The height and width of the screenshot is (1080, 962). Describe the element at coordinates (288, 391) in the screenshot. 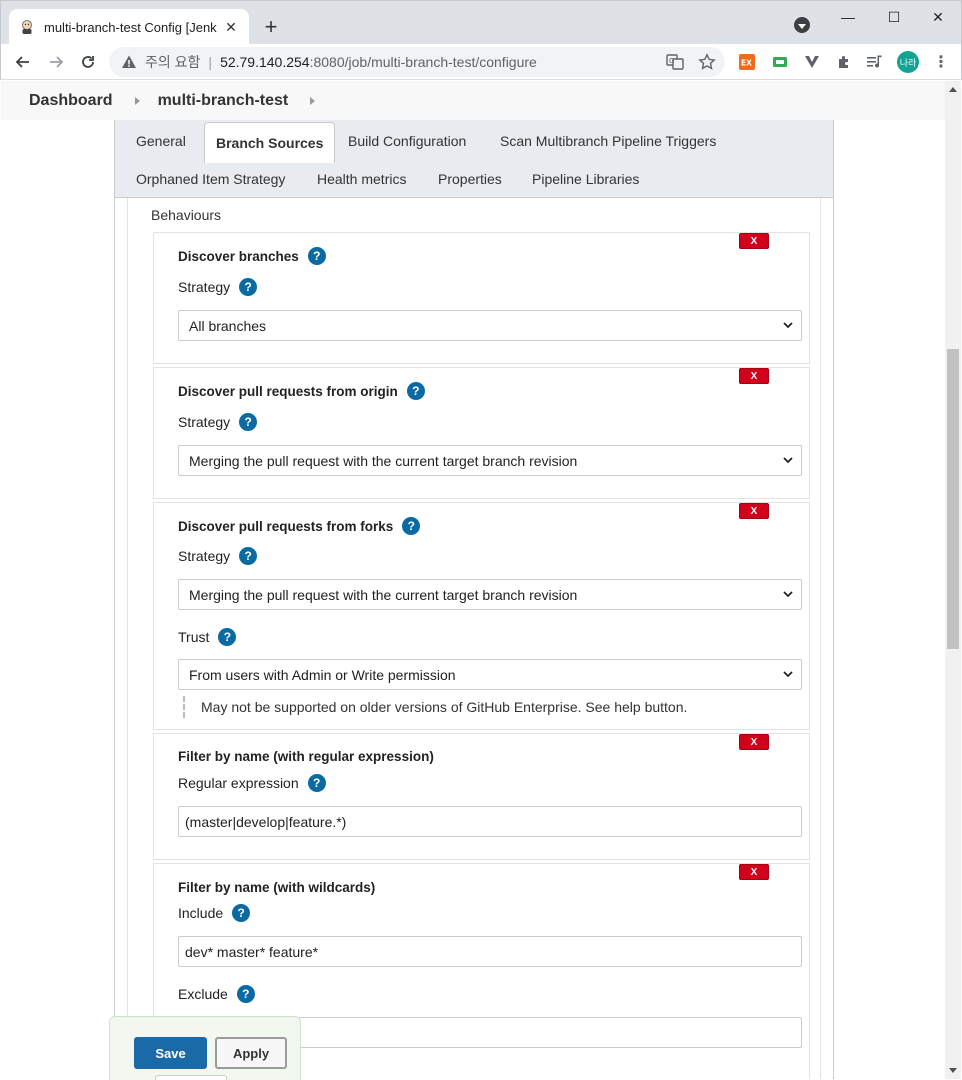

I see `discover-prs-origin-title-text: Discover pull requests from origin` at that location.